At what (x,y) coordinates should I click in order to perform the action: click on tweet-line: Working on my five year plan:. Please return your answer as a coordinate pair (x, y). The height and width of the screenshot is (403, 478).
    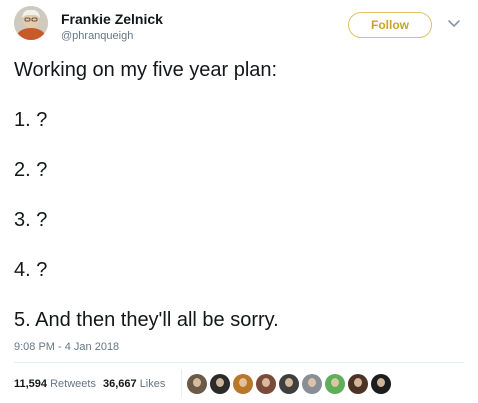
    Looking at the image, I should click on (146, 70).